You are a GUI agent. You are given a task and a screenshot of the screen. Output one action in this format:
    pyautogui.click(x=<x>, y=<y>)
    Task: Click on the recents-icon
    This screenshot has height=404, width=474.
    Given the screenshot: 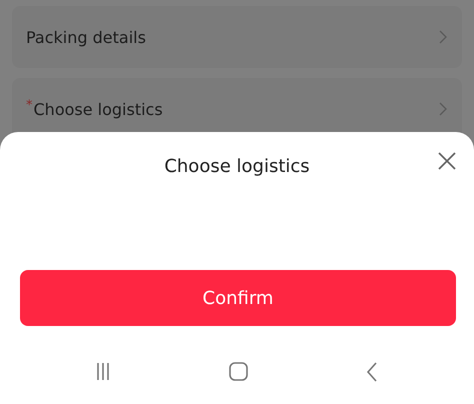 What is the action you would take?
    pyautogui.click(x=103, y=371)
    